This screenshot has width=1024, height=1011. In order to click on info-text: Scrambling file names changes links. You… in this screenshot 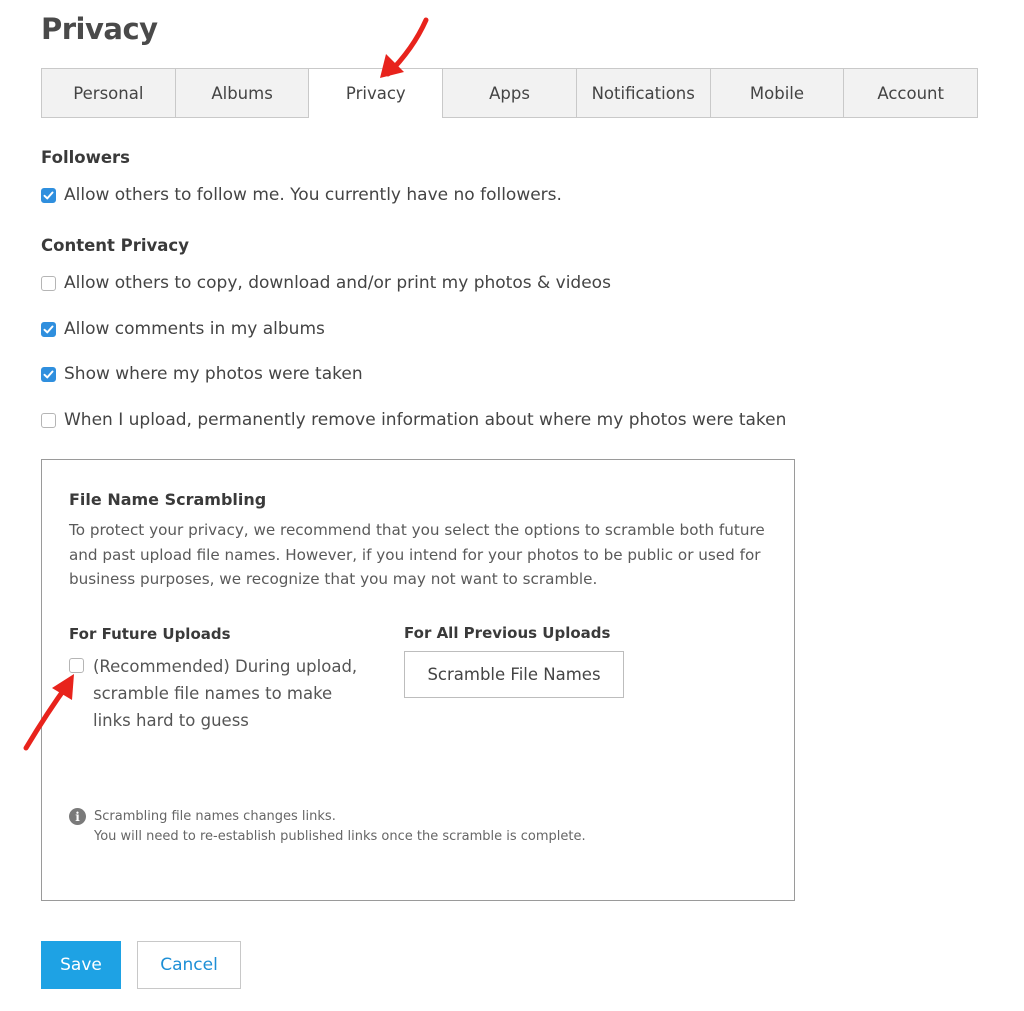, I will do `click(340, 826)`.